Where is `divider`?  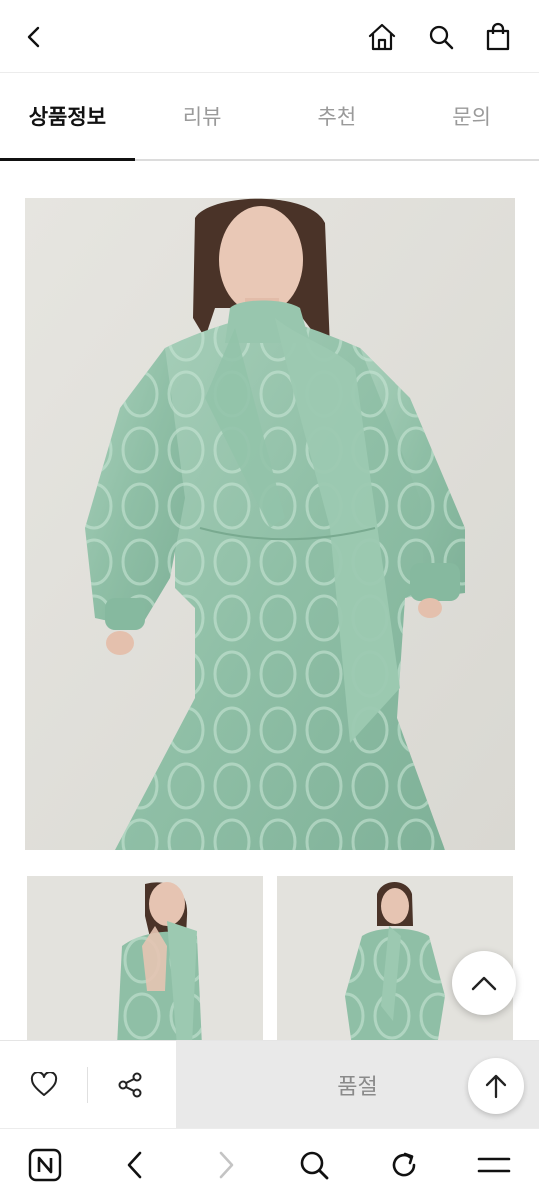 divider is located at coordinates (87, 1085).